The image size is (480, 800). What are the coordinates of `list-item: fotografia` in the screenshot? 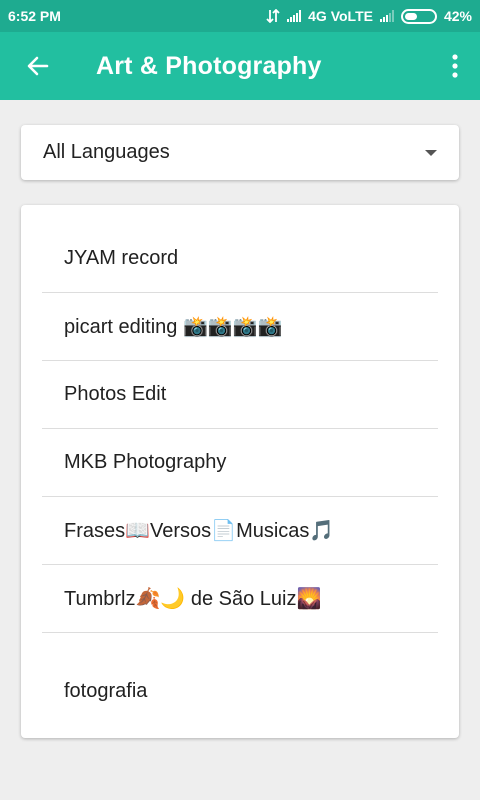 It's located at (240, 691).